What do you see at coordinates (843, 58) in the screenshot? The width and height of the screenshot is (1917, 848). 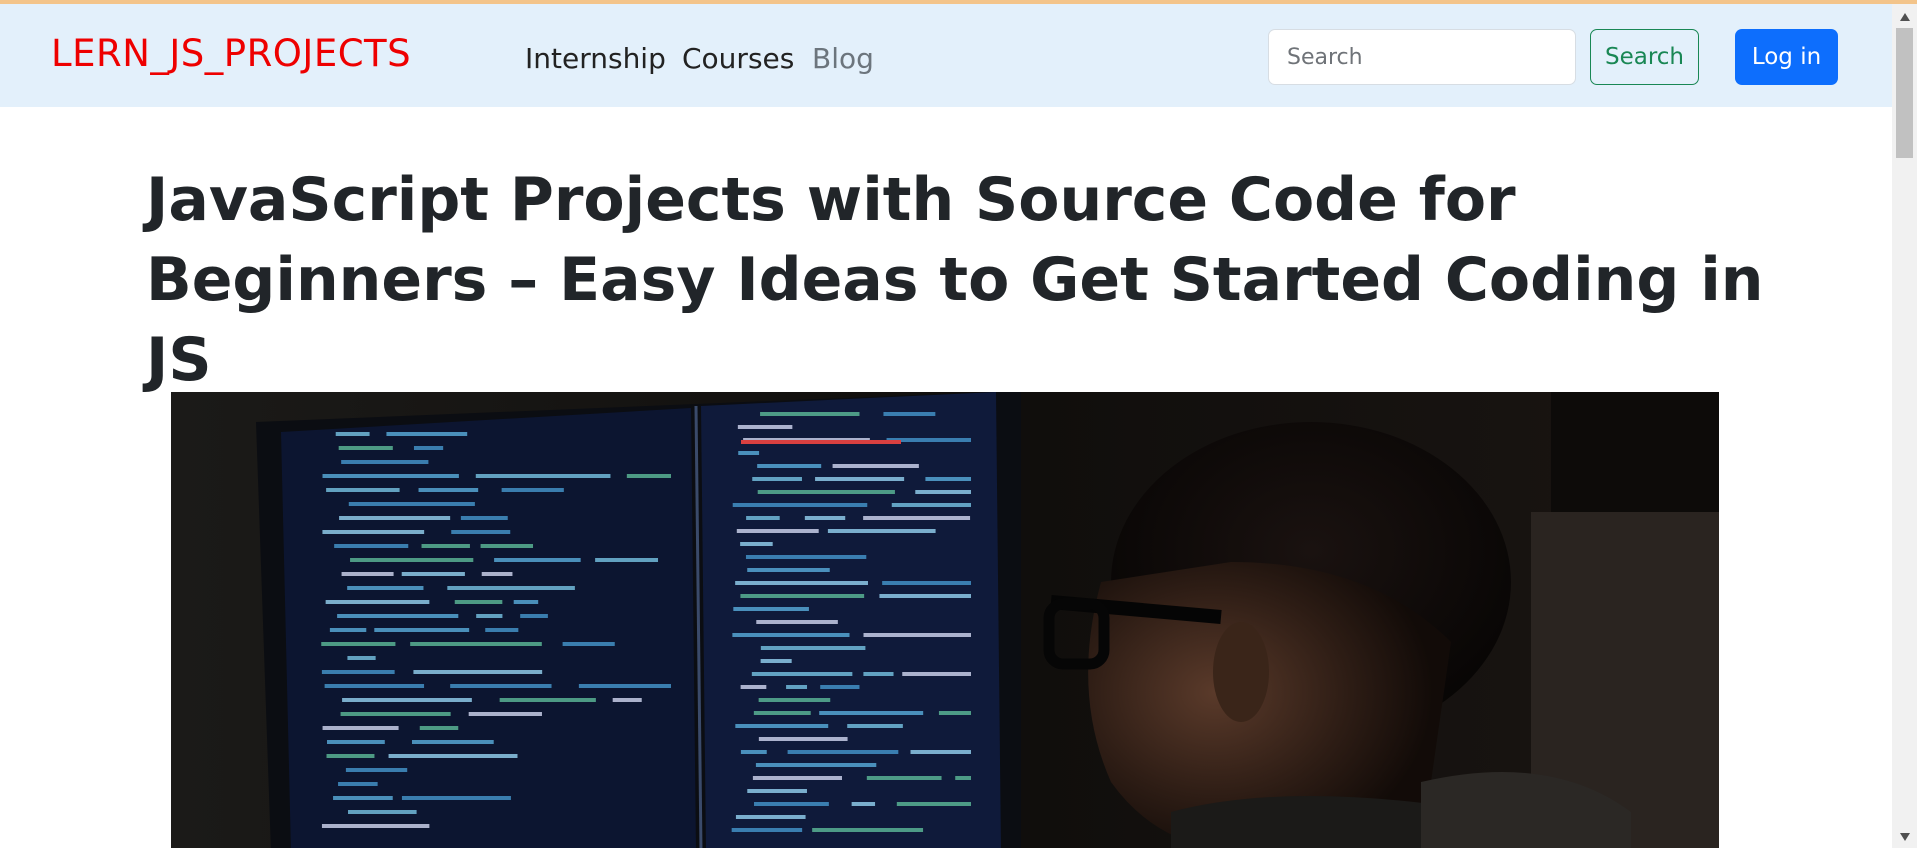 I see `nav-link-blog: Blog` at bounding box center [843, 58].